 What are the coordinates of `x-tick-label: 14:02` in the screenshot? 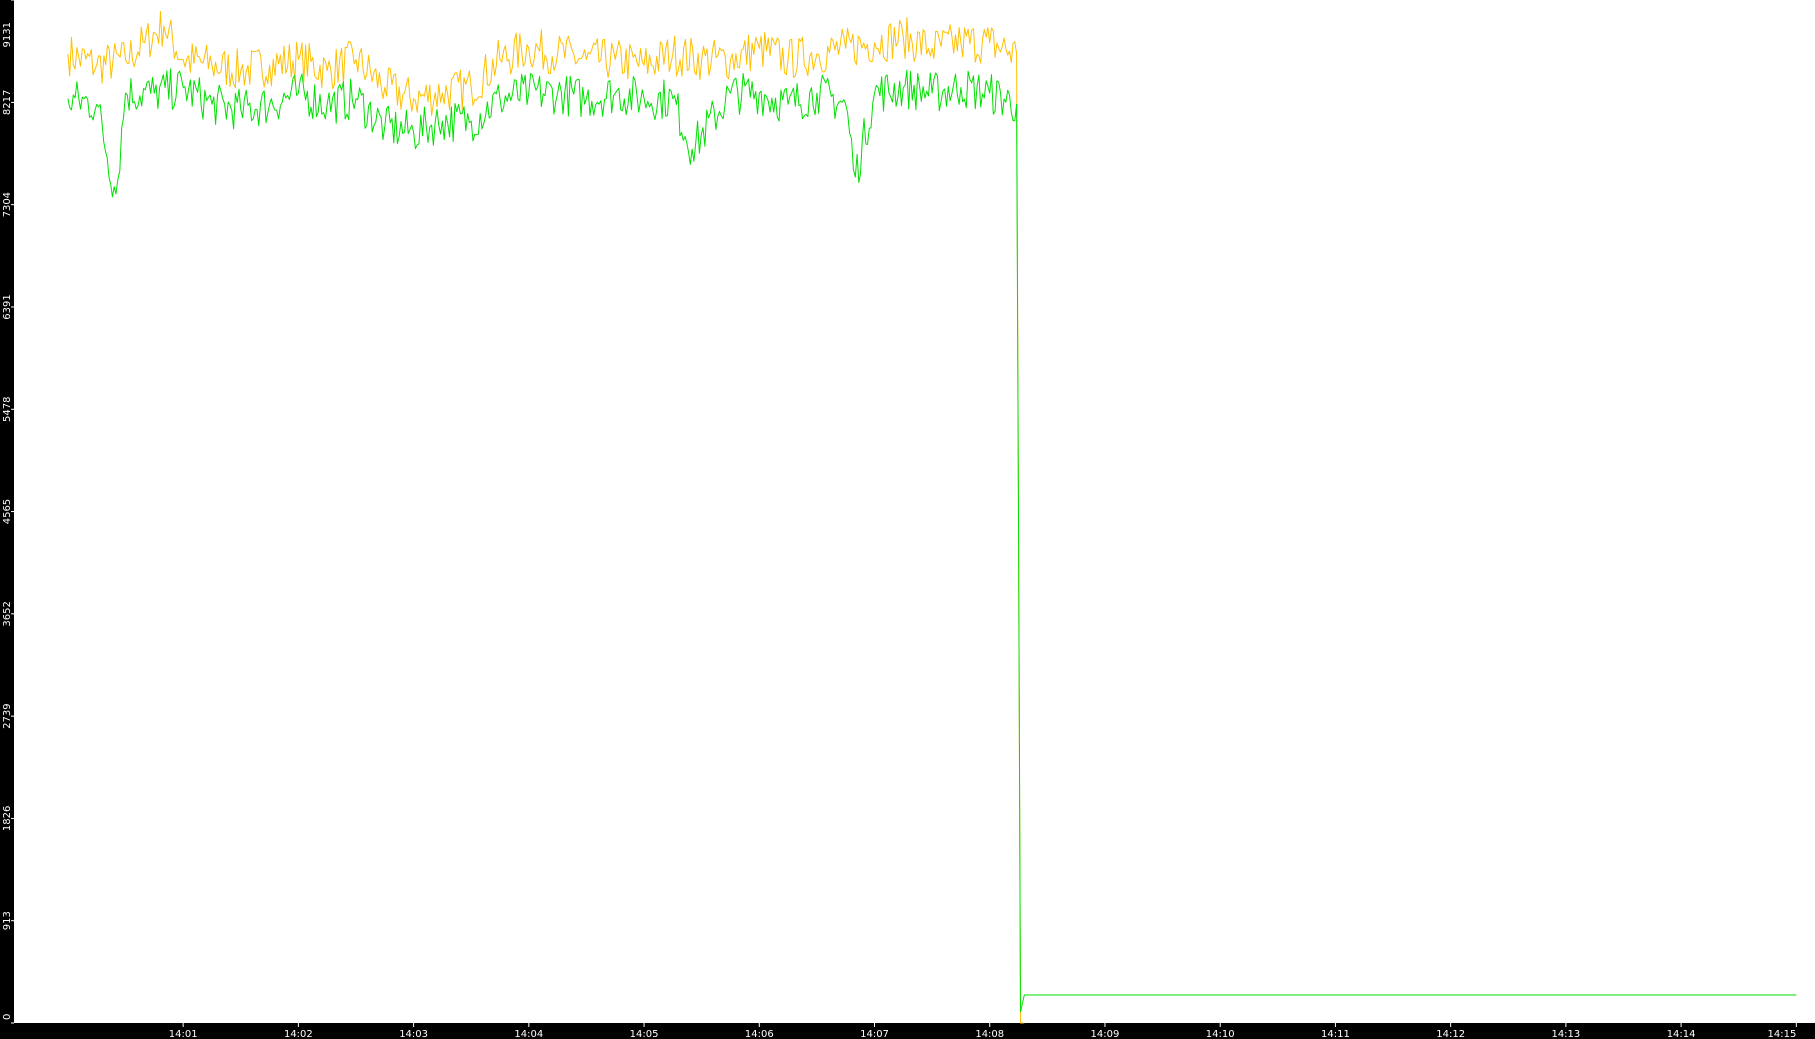 It's located at (298, 1034).